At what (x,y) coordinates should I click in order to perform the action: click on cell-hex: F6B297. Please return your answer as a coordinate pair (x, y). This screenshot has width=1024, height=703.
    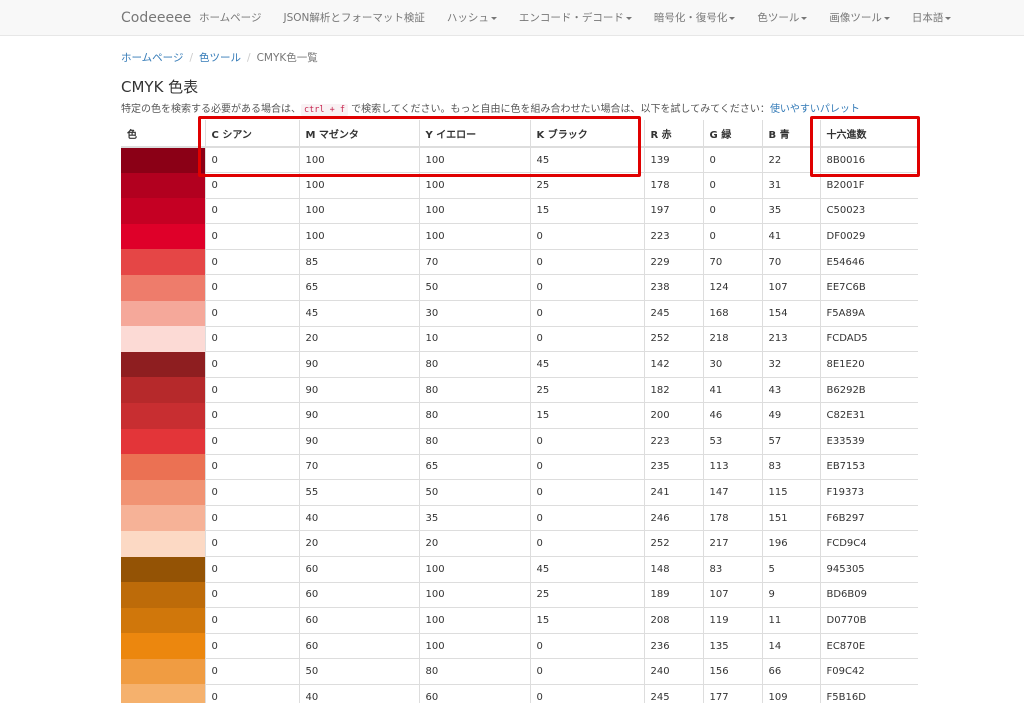
    Looking at the image, I should click on (868, 517).